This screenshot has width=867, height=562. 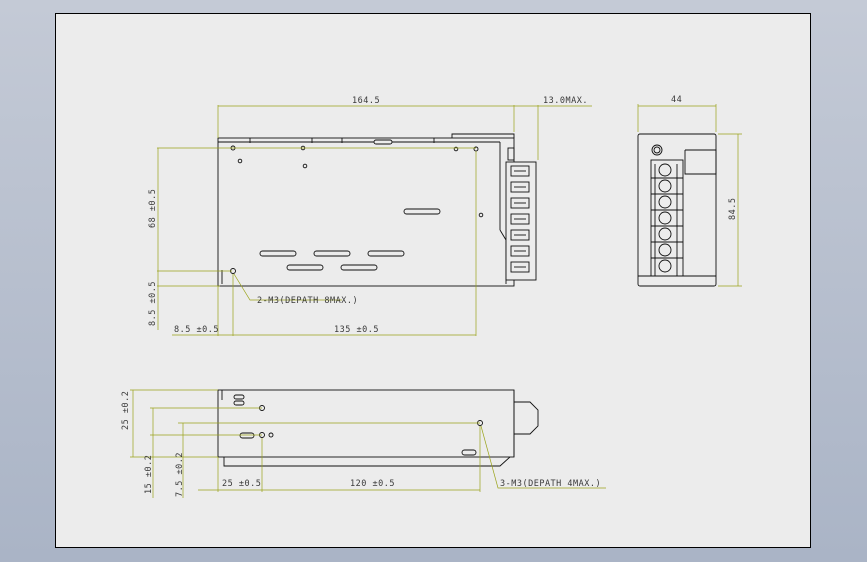 I want to click on dim-side-left-offset: 25 ±0.5, so click(x=241, y=484).